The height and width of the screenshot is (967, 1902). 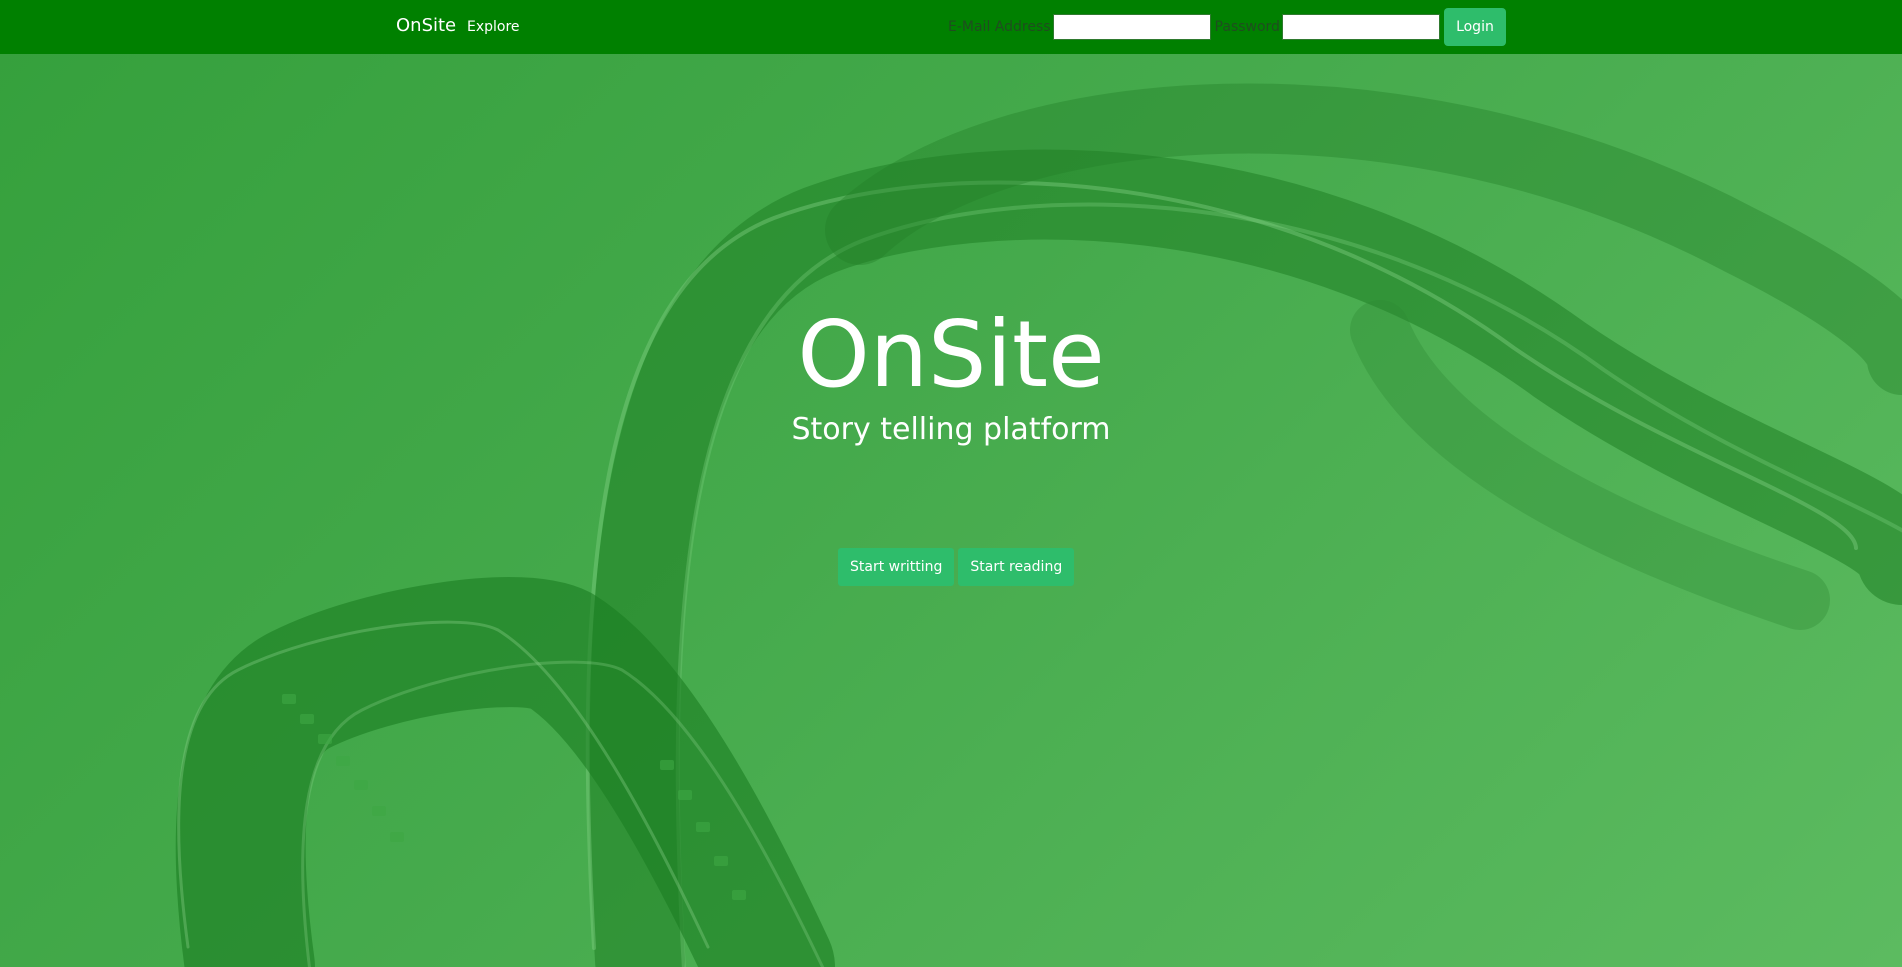 I want to click on password-label: Password, so click(x=1247, y=27).